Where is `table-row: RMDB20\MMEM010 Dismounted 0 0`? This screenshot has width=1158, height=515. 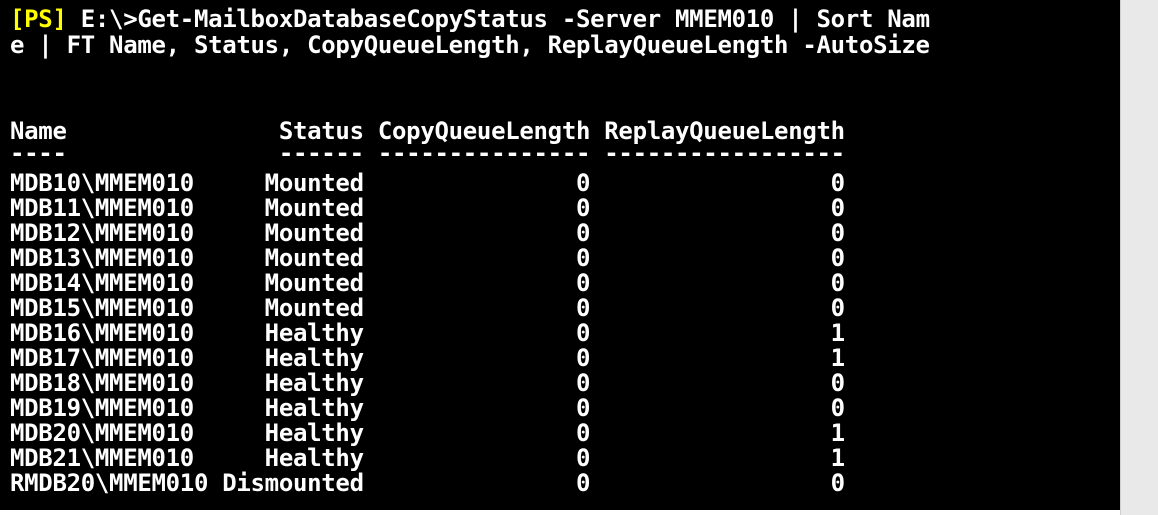 table-row: RMDB20\MMEM010 Dismounted 0 0 is located at coordinates (427, 483).